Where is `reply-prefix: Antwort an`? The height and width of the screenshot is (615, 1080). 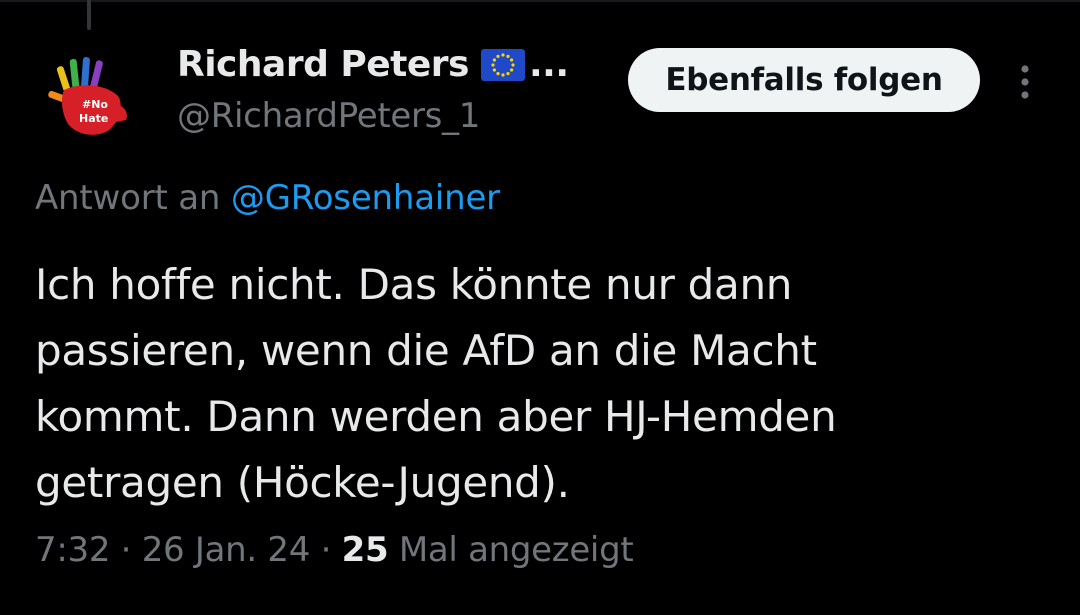 reply-prefix: Antwort an is located at coordinates (128, 198).